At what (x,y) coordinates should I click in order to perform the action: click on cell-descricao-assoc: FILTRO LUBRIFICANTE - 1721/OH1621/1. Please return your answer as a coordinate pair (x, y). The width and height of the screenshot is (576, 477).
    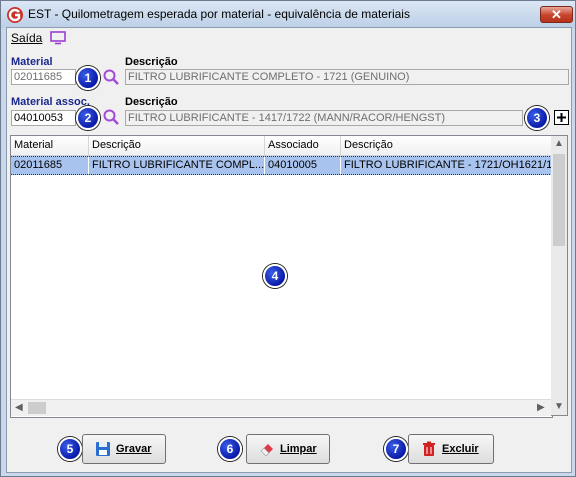
    Looking at the image, I should click on (448, 165).